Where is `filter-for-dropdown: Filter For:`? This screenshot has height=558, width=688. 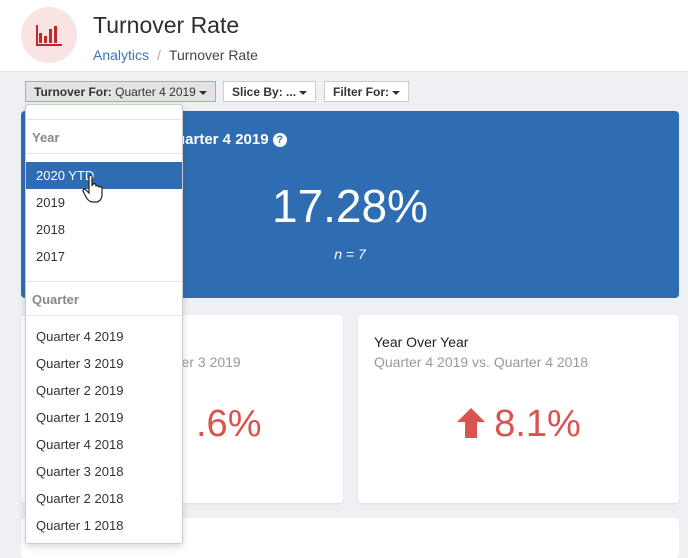 filter-for-dropdown: Filter For: is located at coordinates (366, 91).